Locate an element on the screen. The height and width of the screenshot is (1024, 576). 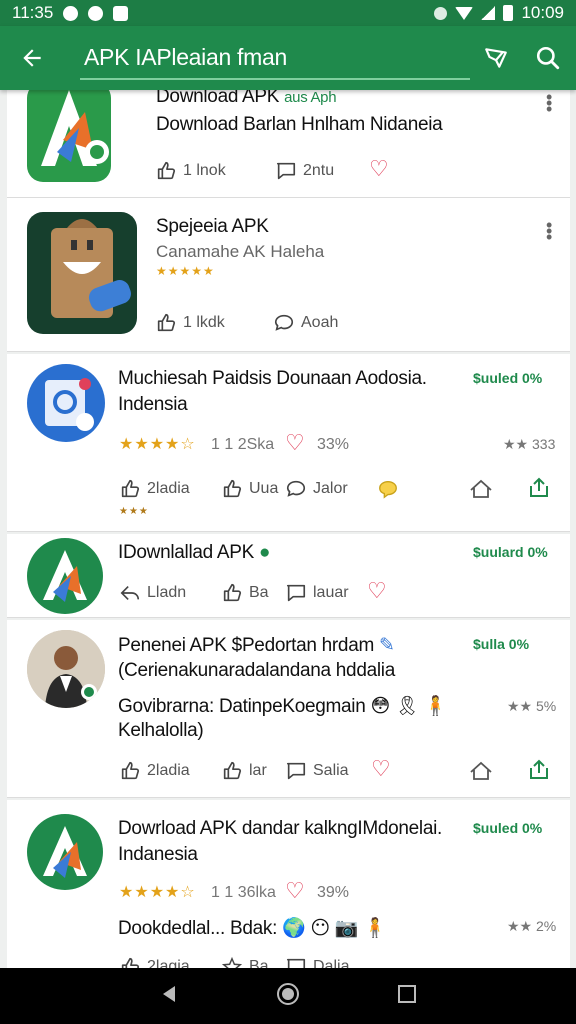
nav-home-button is located at coordinates (288, 996).